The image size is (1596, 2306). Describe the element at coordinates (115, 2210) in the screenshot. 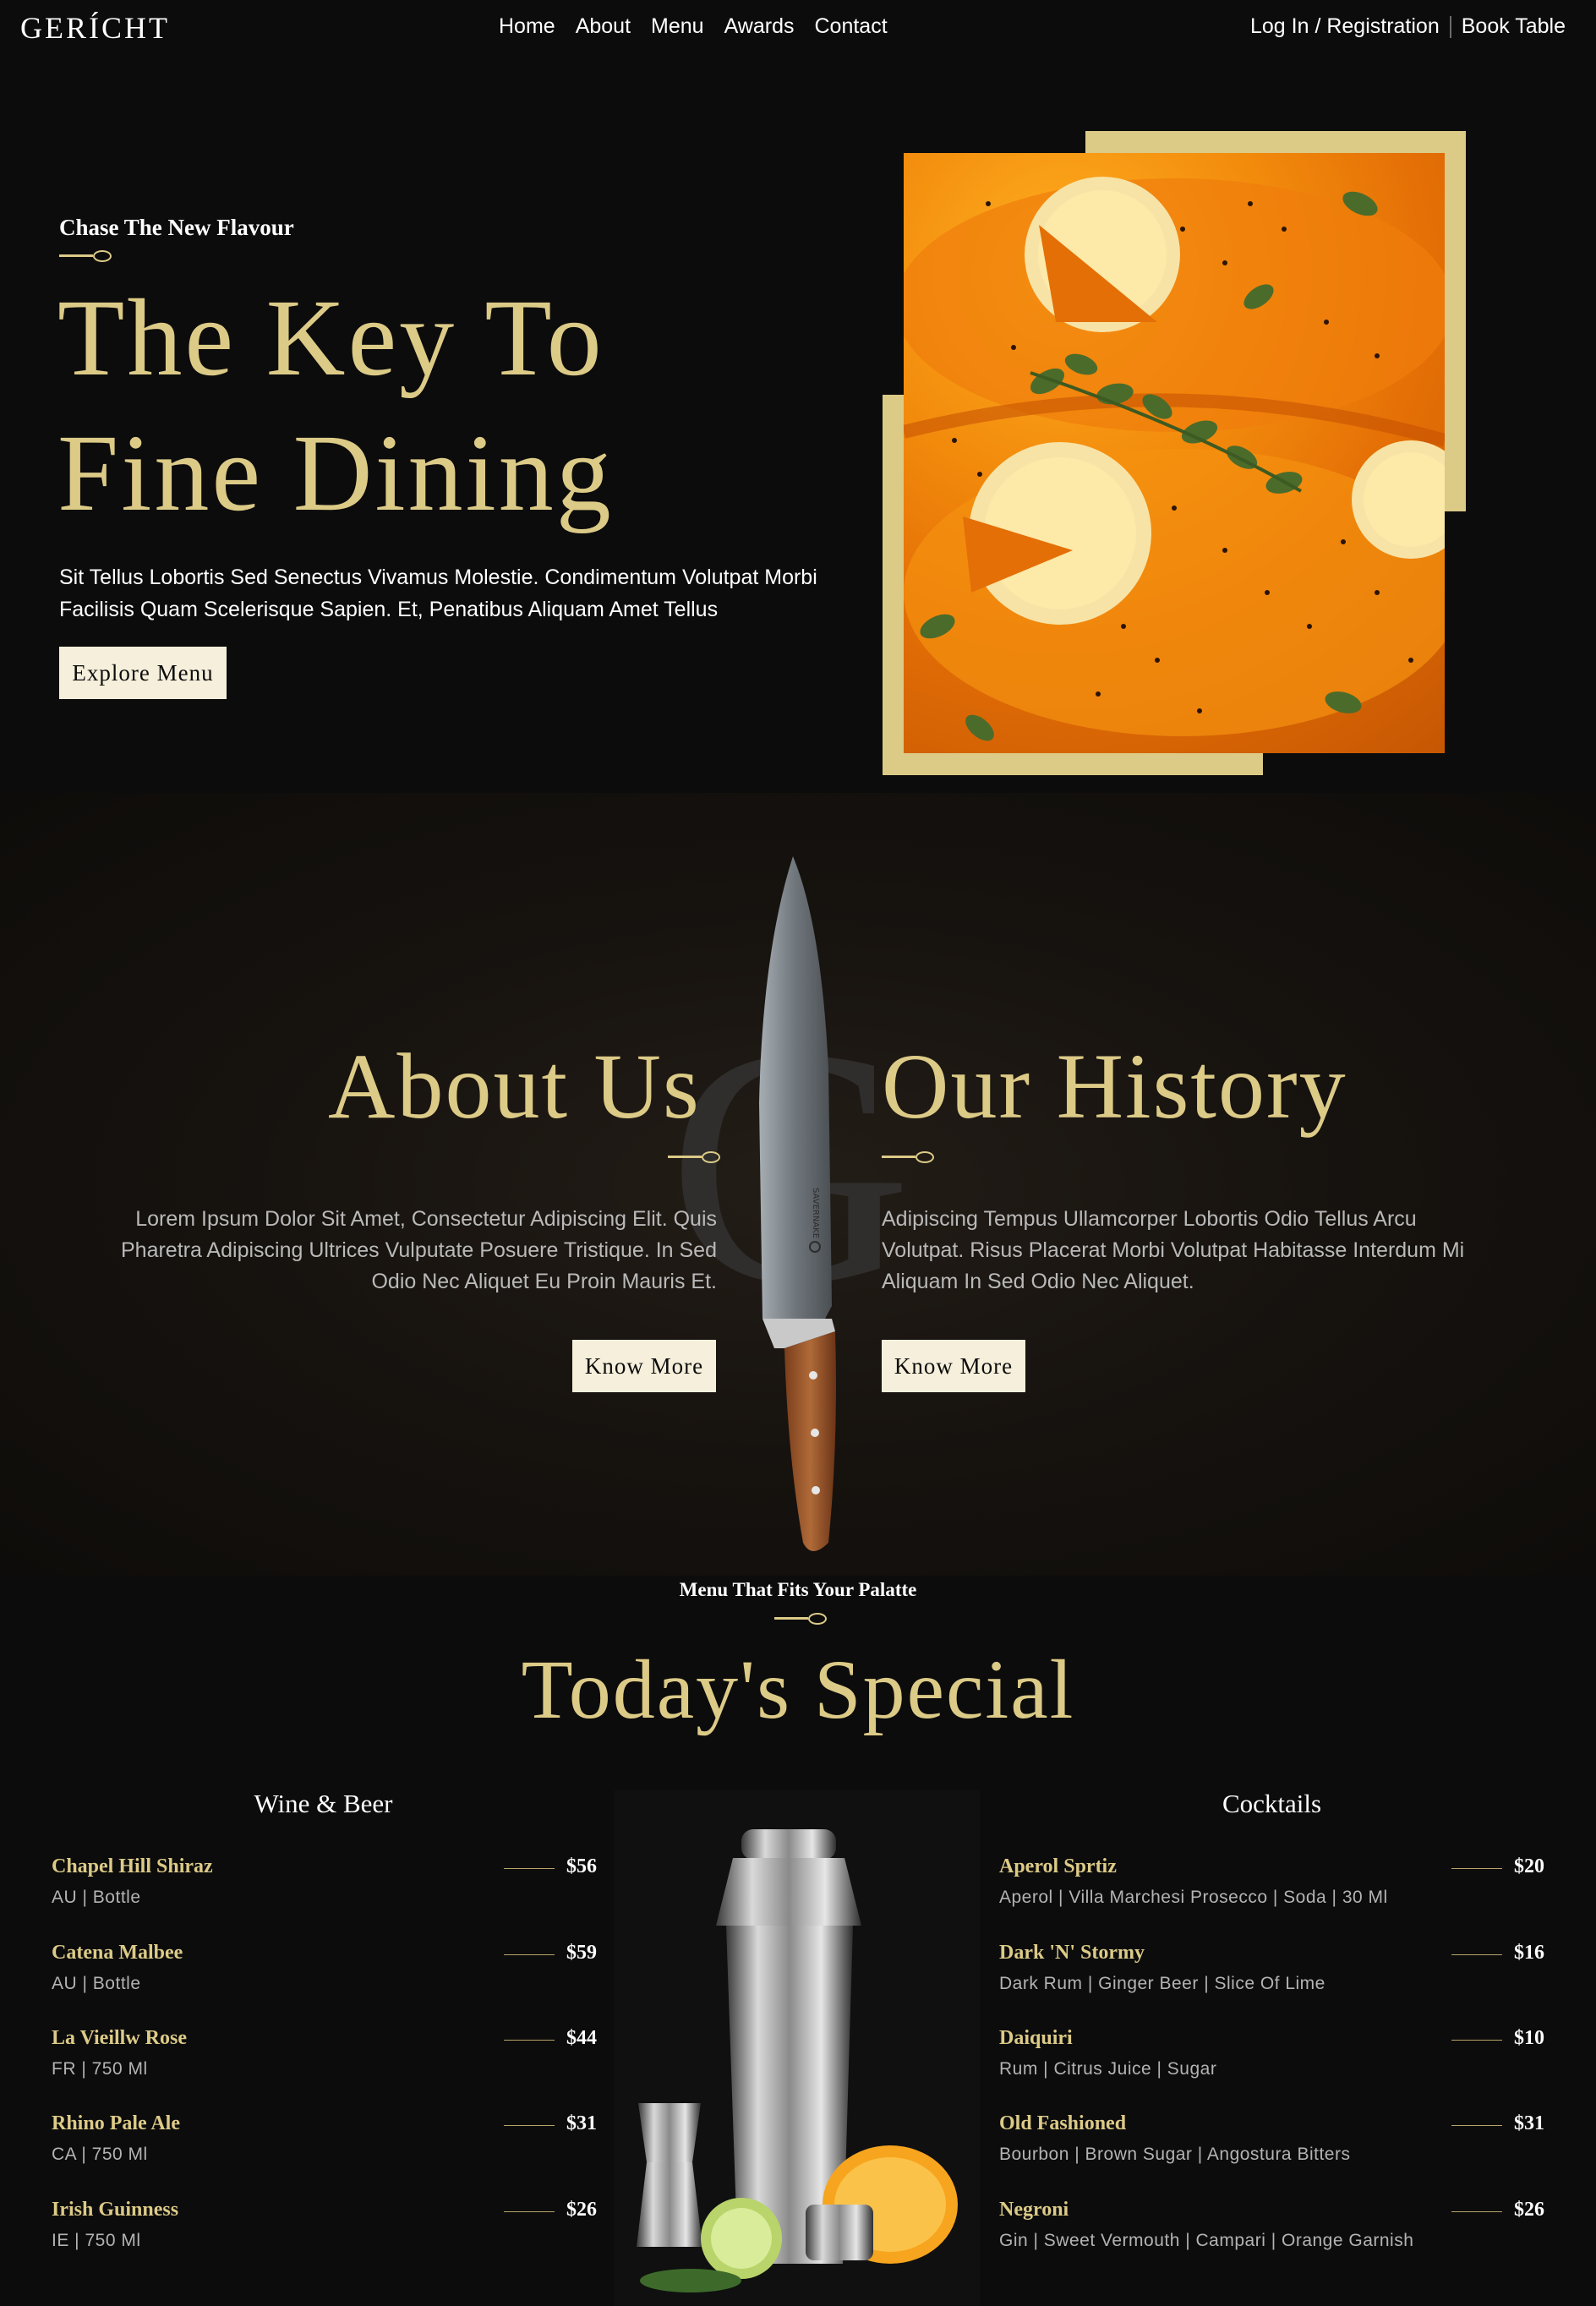

I see `item-name: Irish Guinness` at that location.